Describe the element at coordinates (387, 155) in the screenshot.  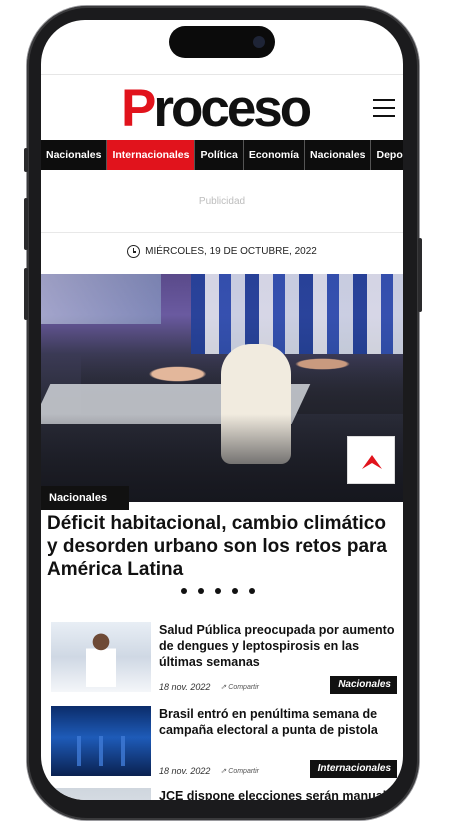
I see `nav-item-deportes: Deportes` at that location.